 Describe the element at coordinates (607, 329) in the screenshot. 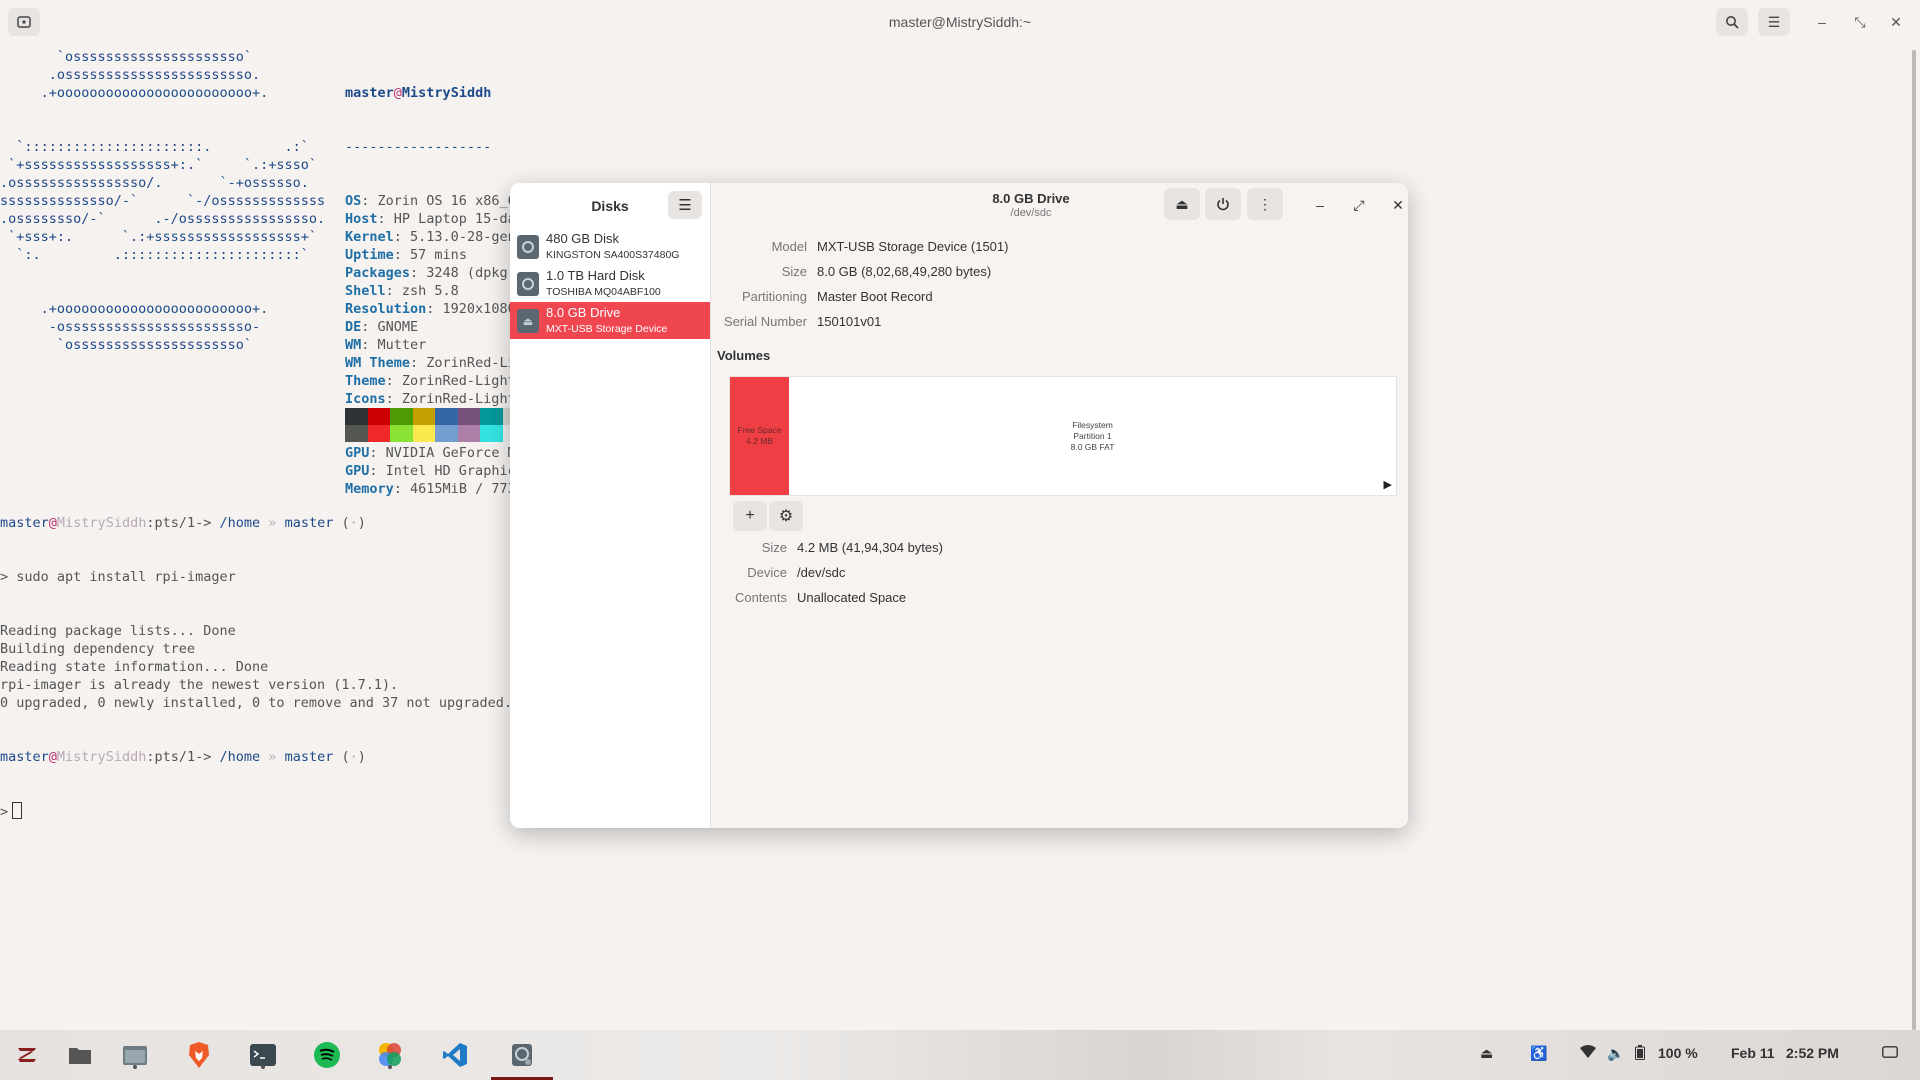

I see `disk-model: MXT-USB Storage Device` at that location.